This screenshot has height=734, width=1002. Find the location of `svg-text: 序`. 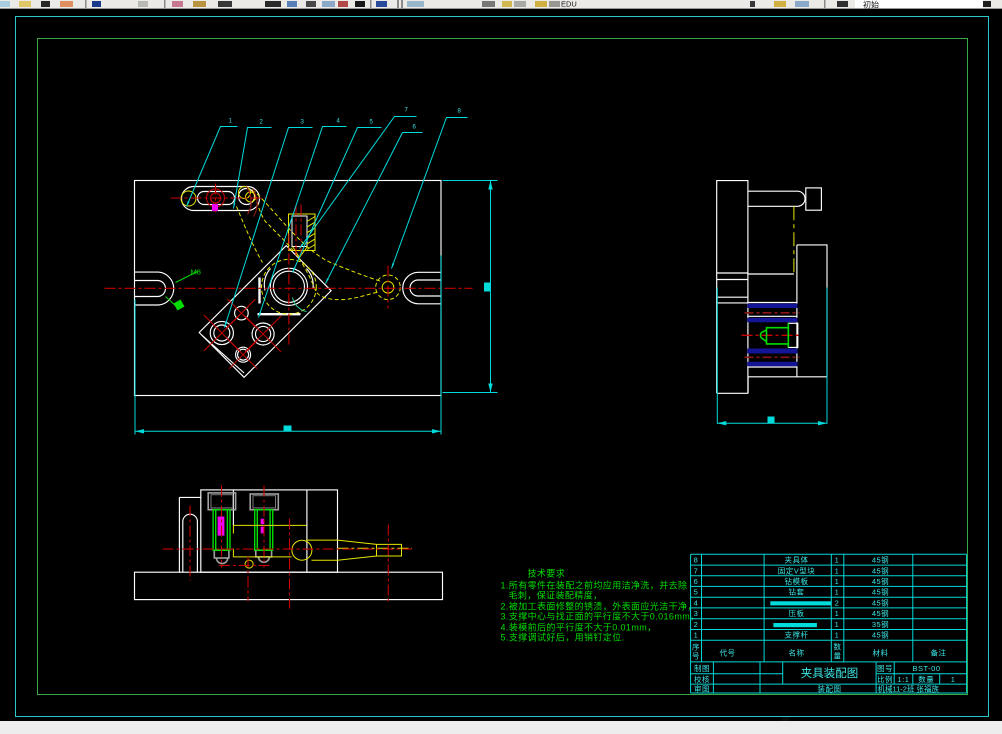

svg-text: 序 is located at coordinates (696, 647).